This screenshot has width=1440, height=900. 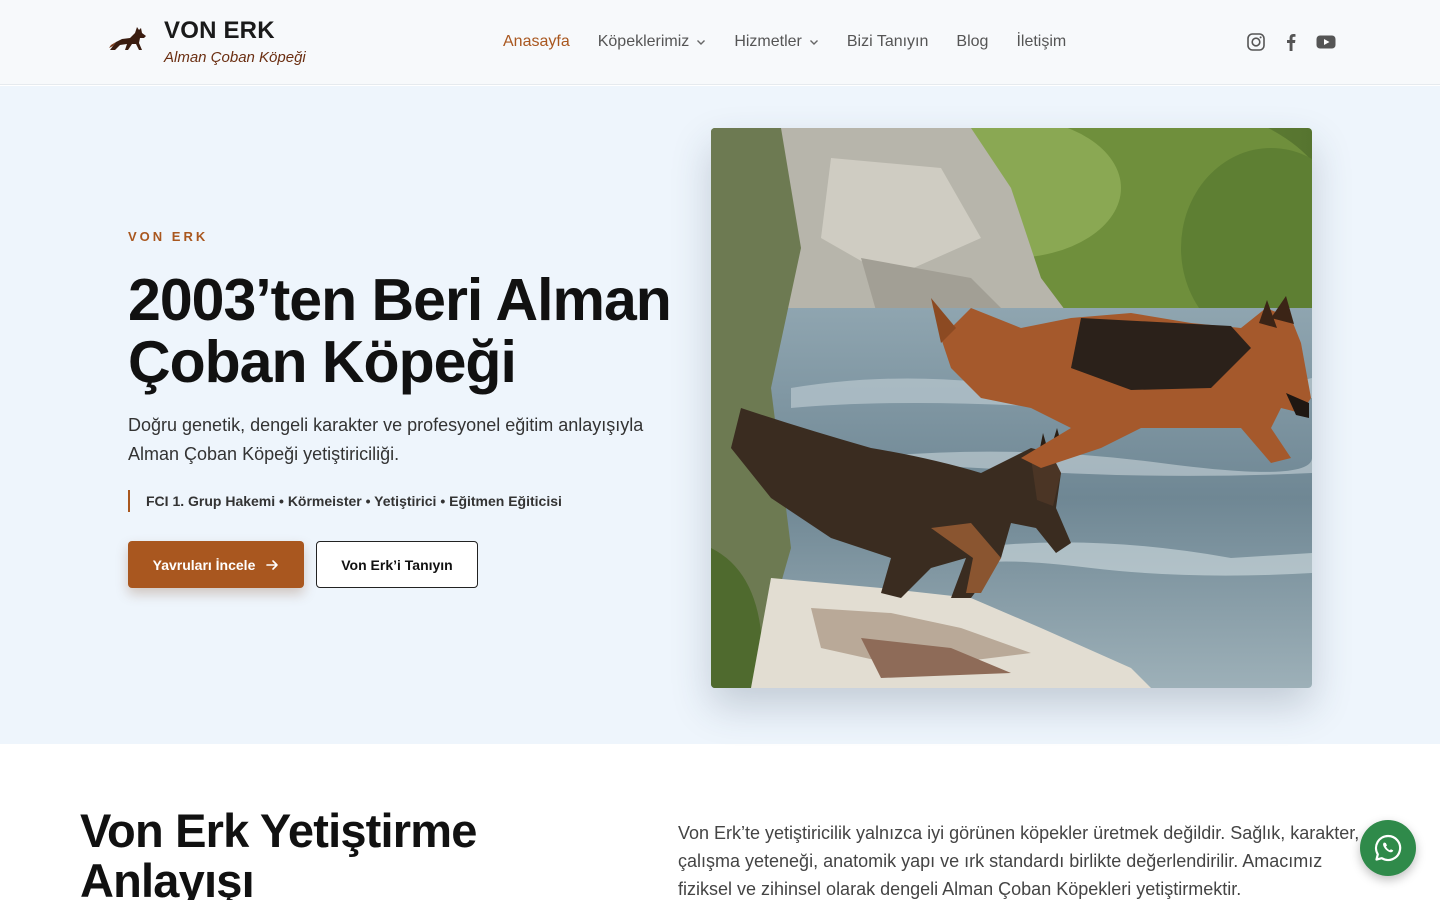 I want to click on hero-title-line: Çoban Köpeği, so click(x=322, y=362).